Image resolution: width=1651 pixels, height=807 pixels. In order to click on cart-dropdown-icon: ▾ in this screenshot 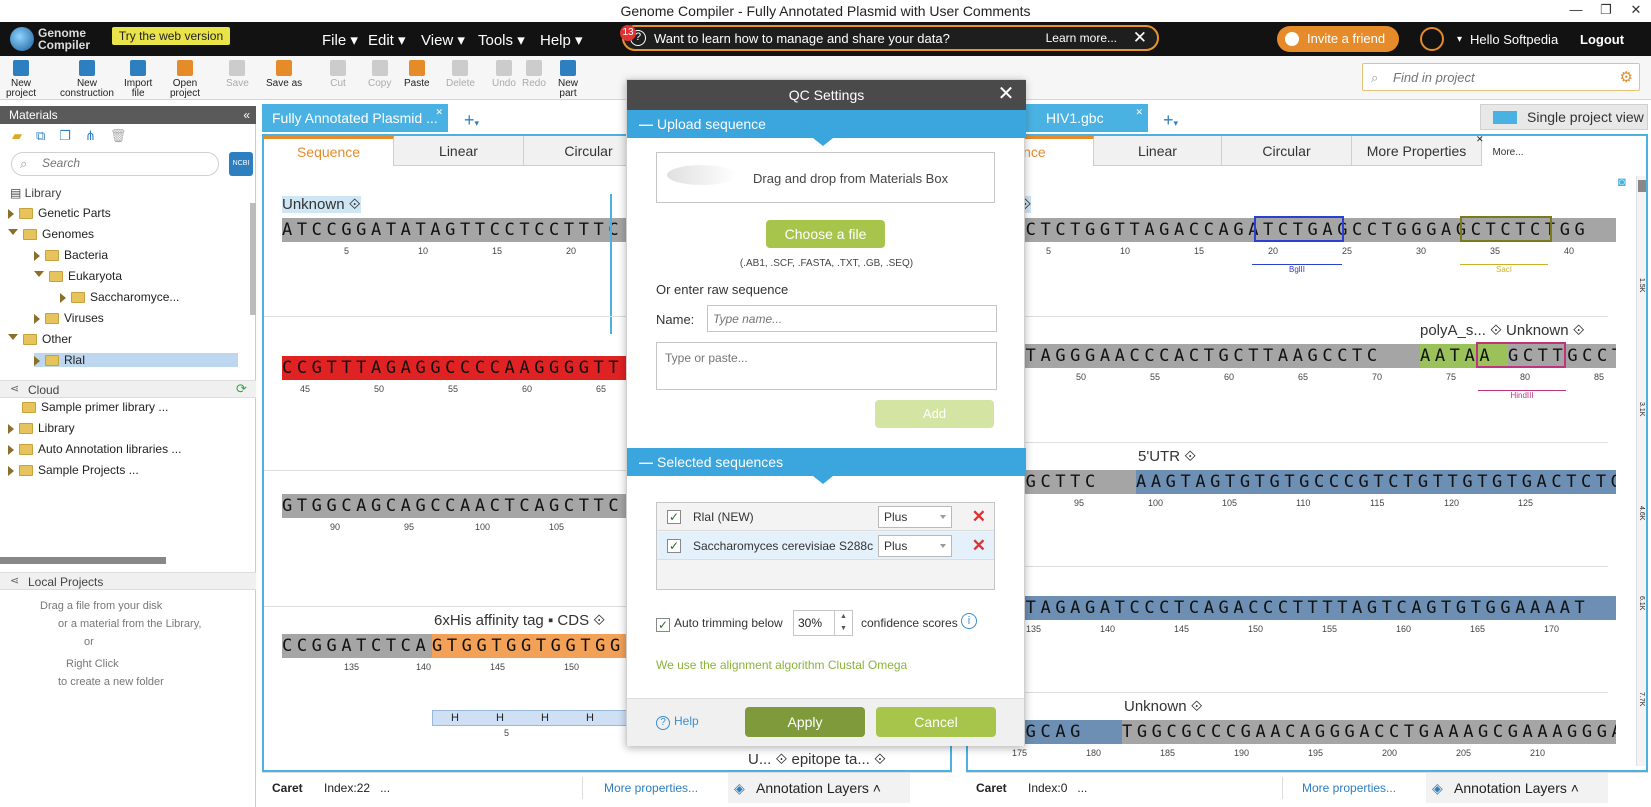, I will do `click(1459, 39)`.